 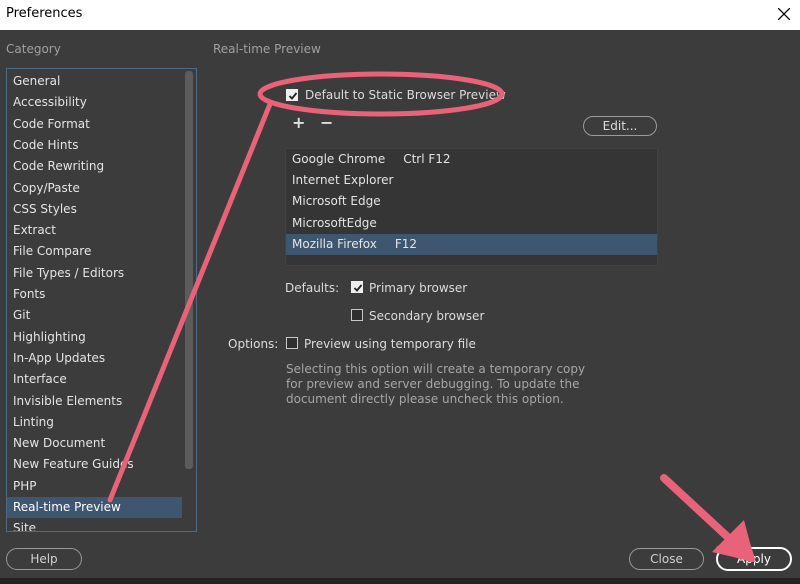 I want to click on title-bar: Preferences, so click(x=400, y=15).